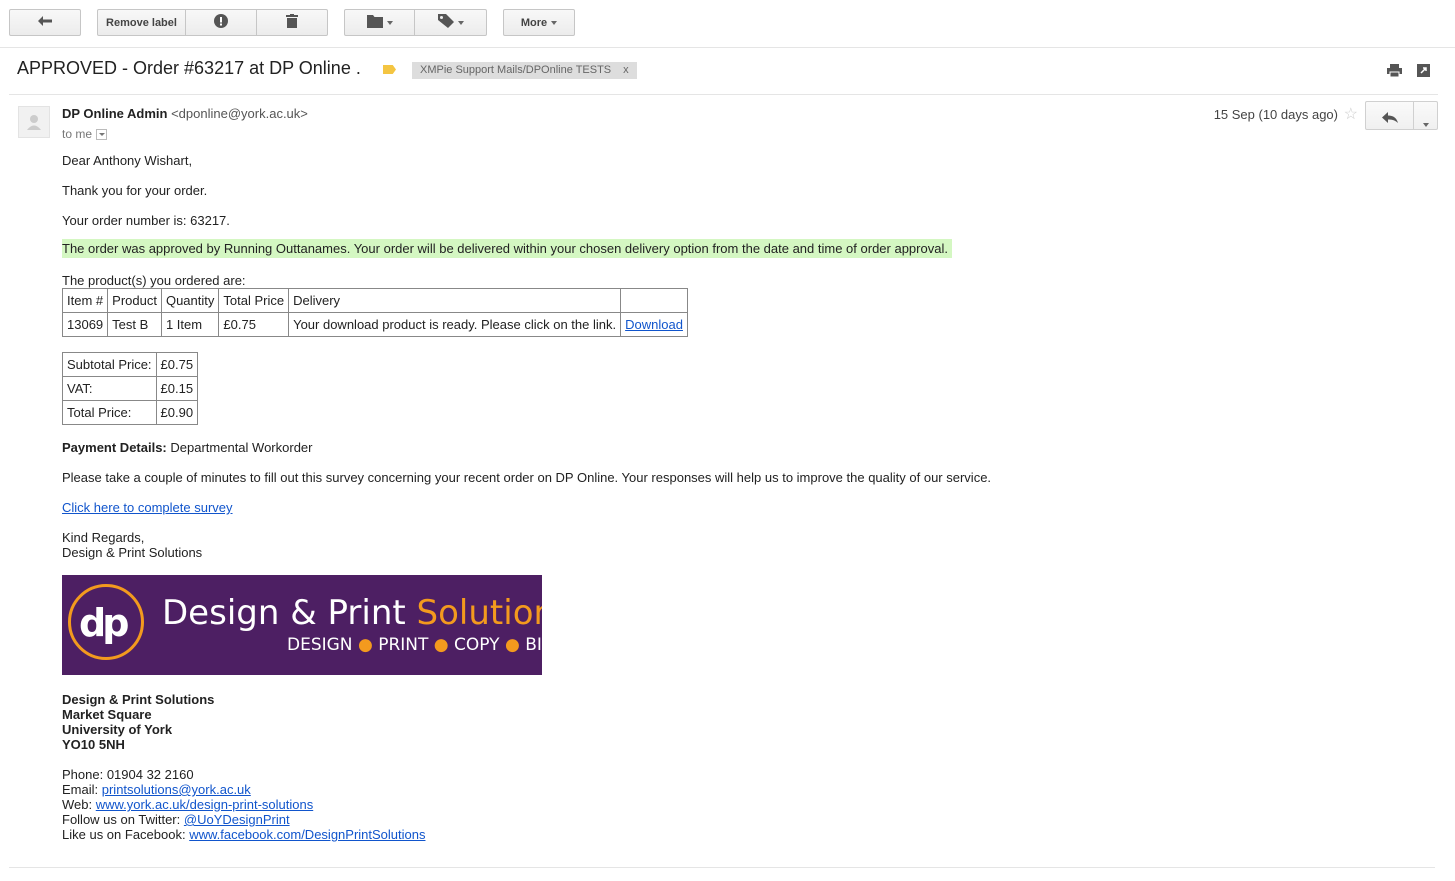 The width and height of the screenshot is (1455, 881). I want to click on back-arrow-icon, so click(45, 22).